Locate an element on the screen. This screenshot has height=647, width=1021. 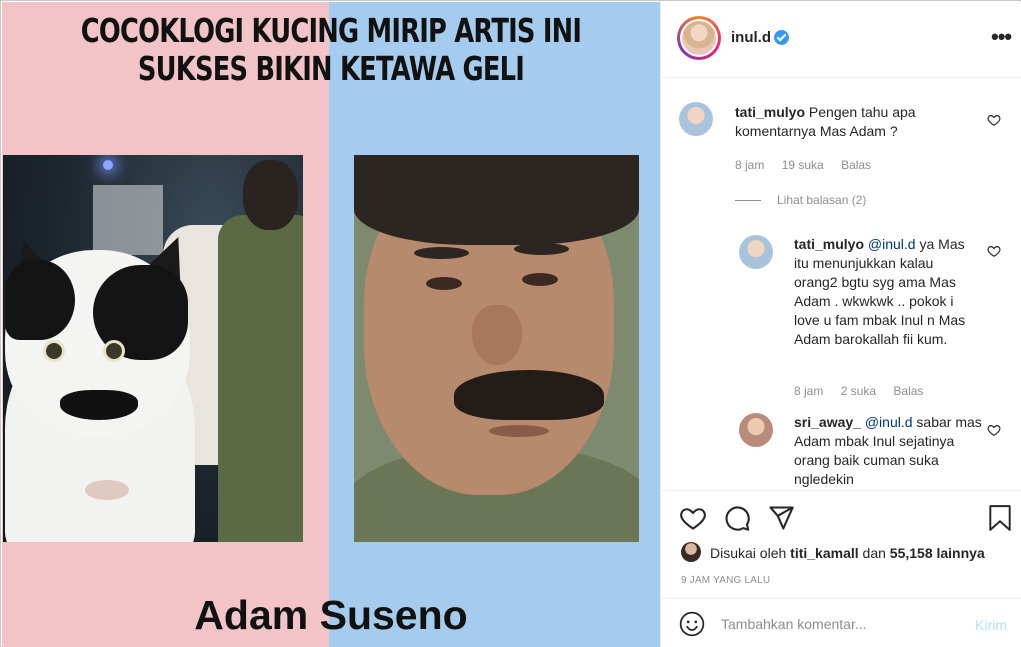
man-mouth is located at coordinates (519, 431).